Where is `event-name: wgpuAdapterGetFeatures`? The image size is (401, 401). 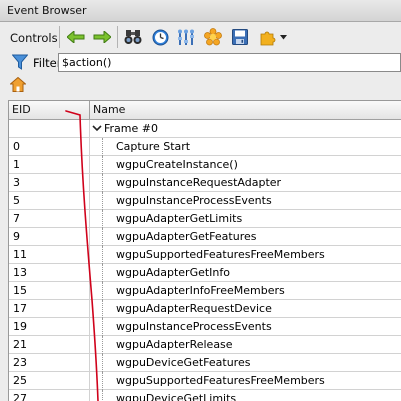
event-name: wgpuAdapterGetFeatures is located at coordinates (186, 236).